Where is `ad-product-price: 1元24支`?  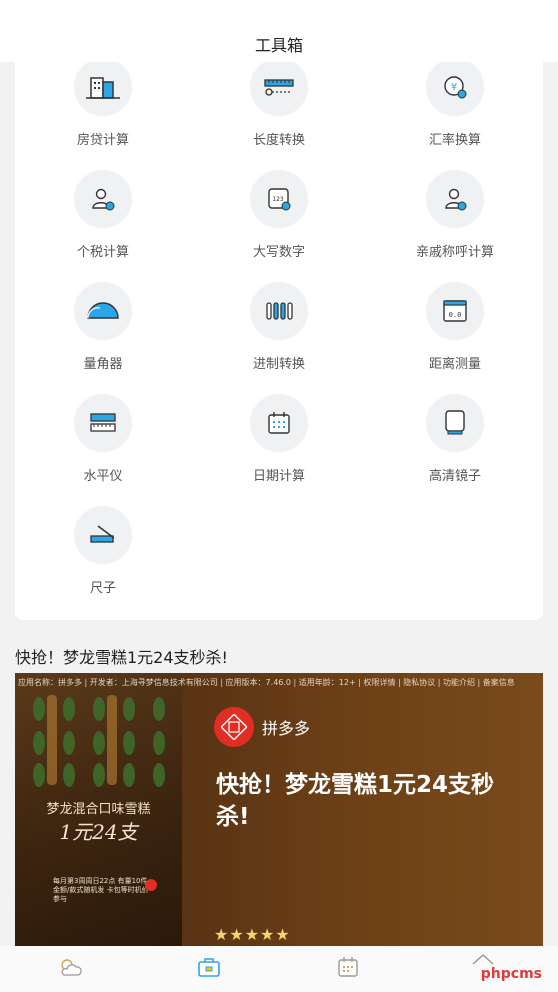 ad-product-price: 1元24支 is located at coordinates (98, 832).